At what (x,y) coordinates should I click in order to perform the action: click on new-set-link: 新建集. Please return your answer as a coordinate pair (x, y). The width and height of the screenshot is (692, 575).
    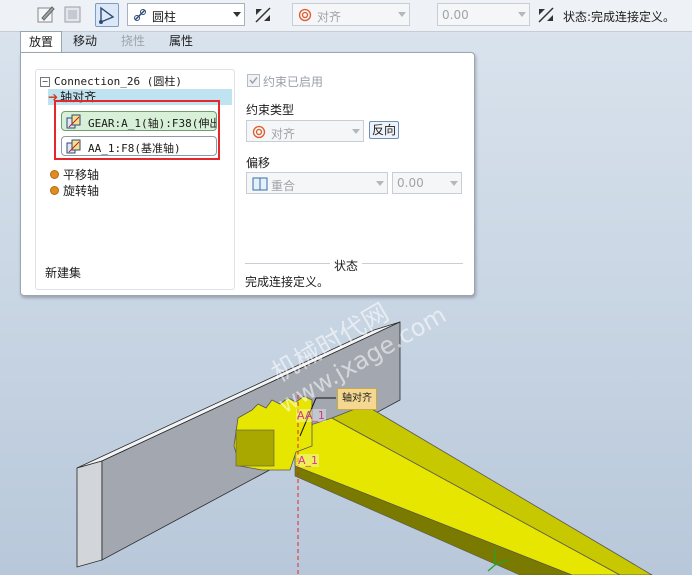
    Looking at the image, I should click on (63, 273).